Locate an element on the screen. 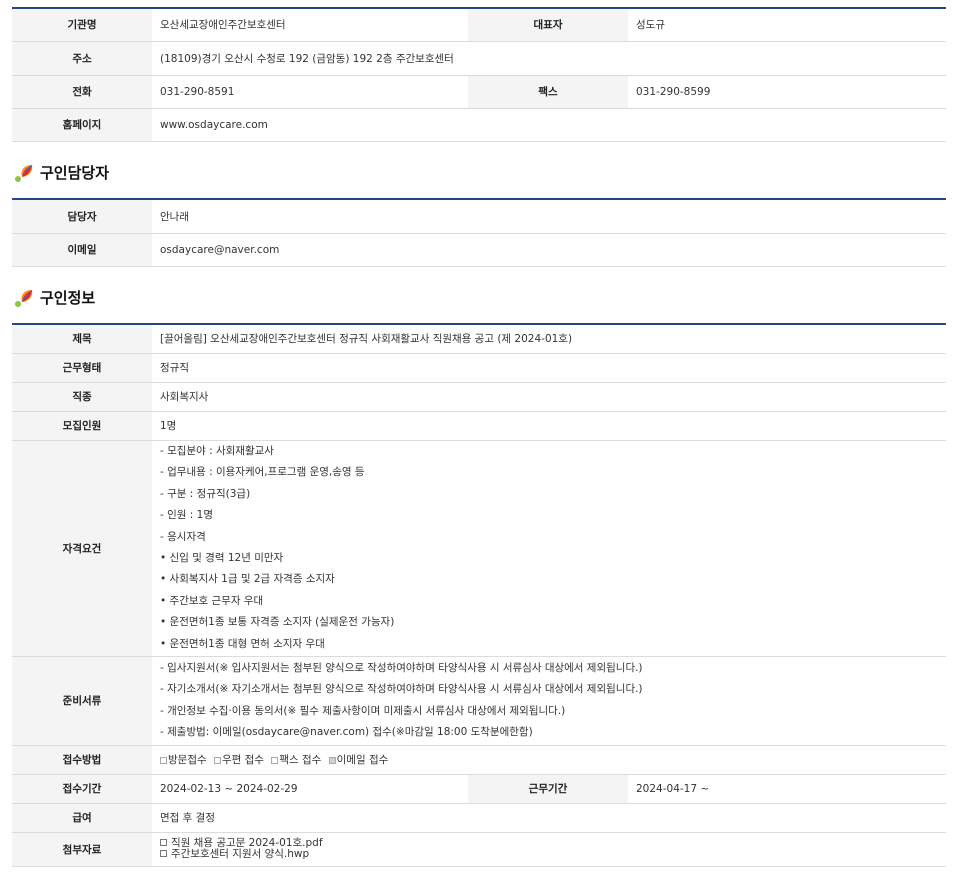  qualification-item: • 운전면허1종 대형 면허 소지자 우대 is located at coordinates (242, 643).